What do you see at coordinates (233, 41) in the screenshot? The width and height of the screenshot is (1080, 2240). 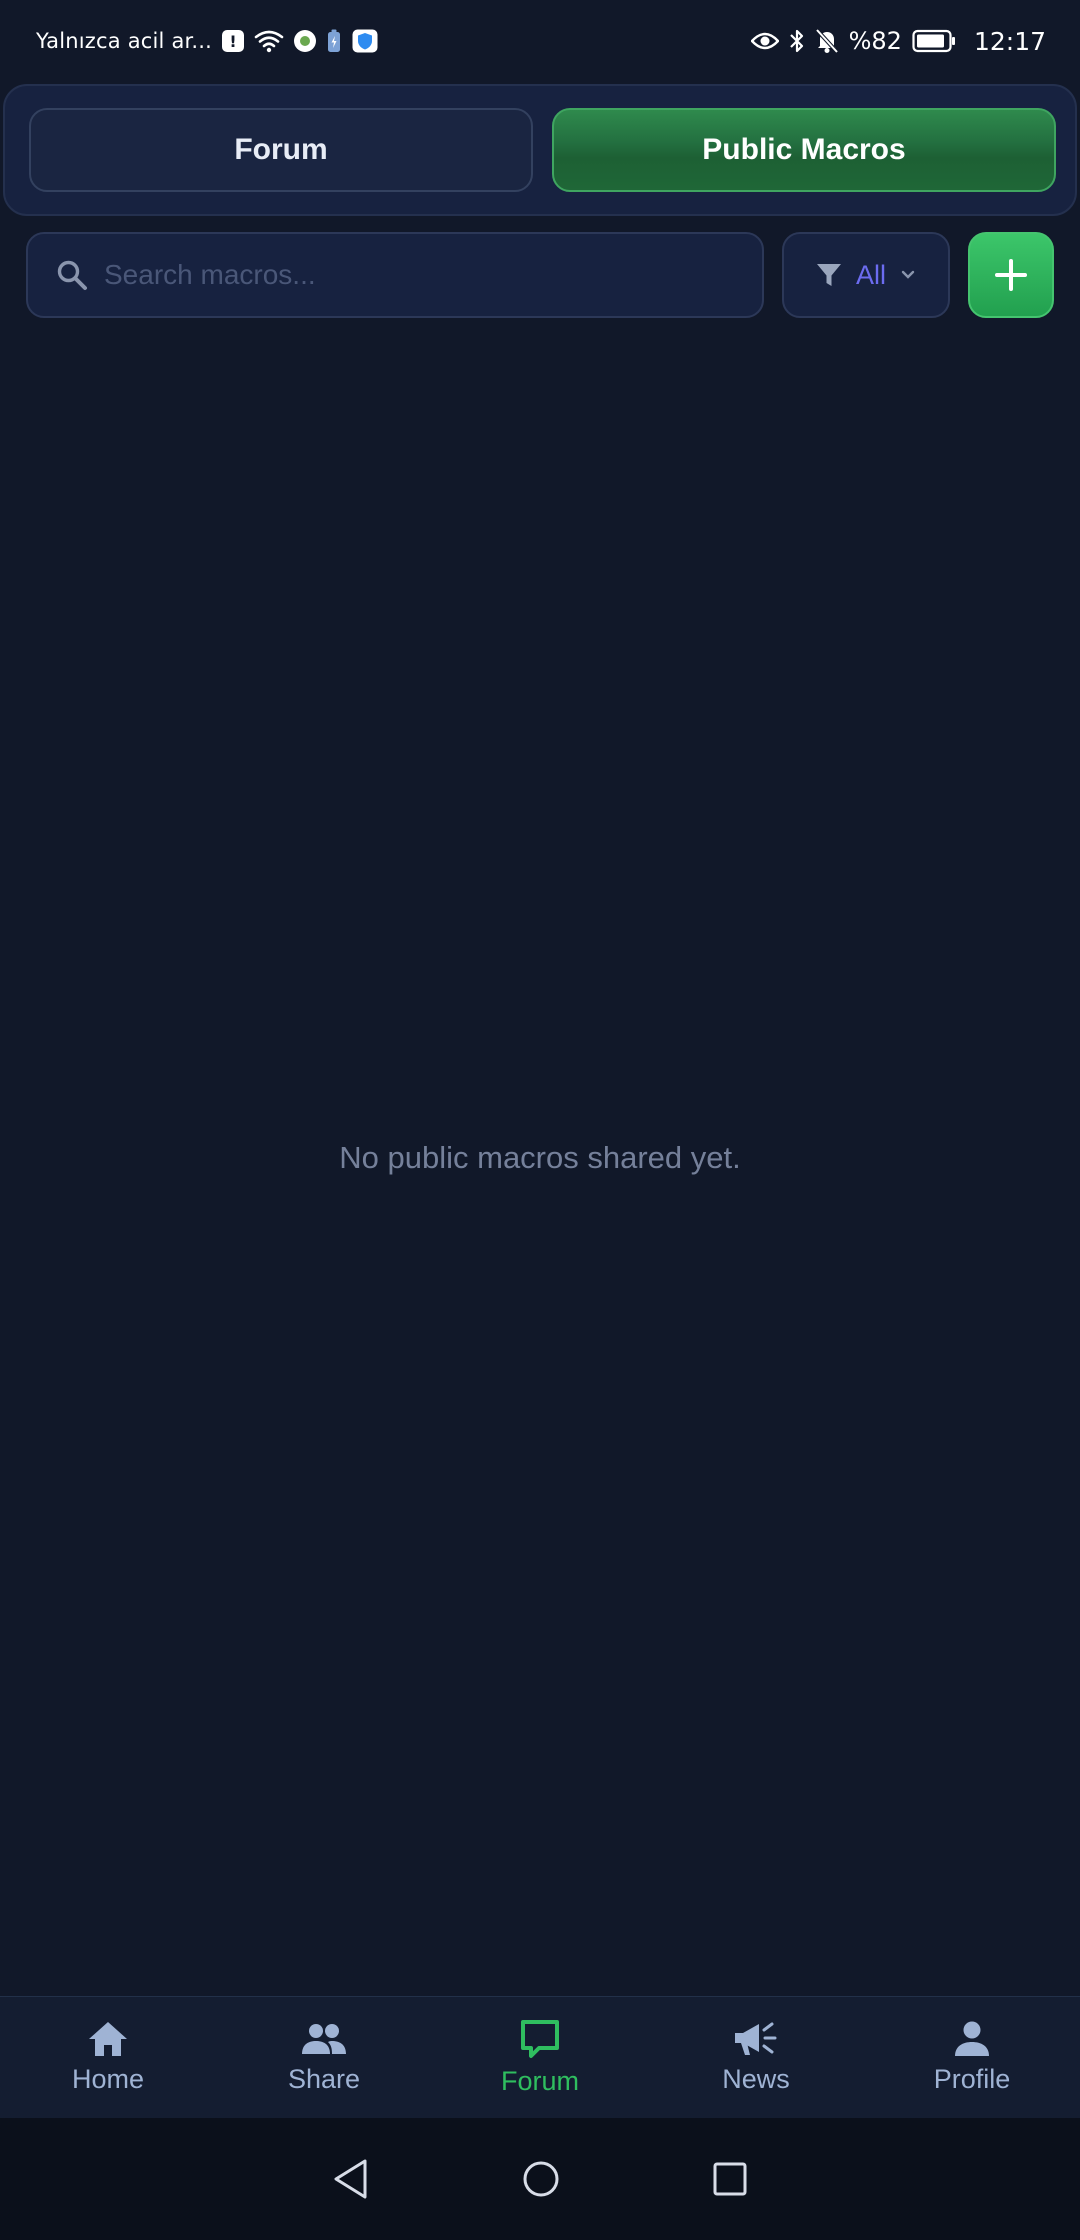 I see `alert-icon: !` at bounding box center [233, 41].